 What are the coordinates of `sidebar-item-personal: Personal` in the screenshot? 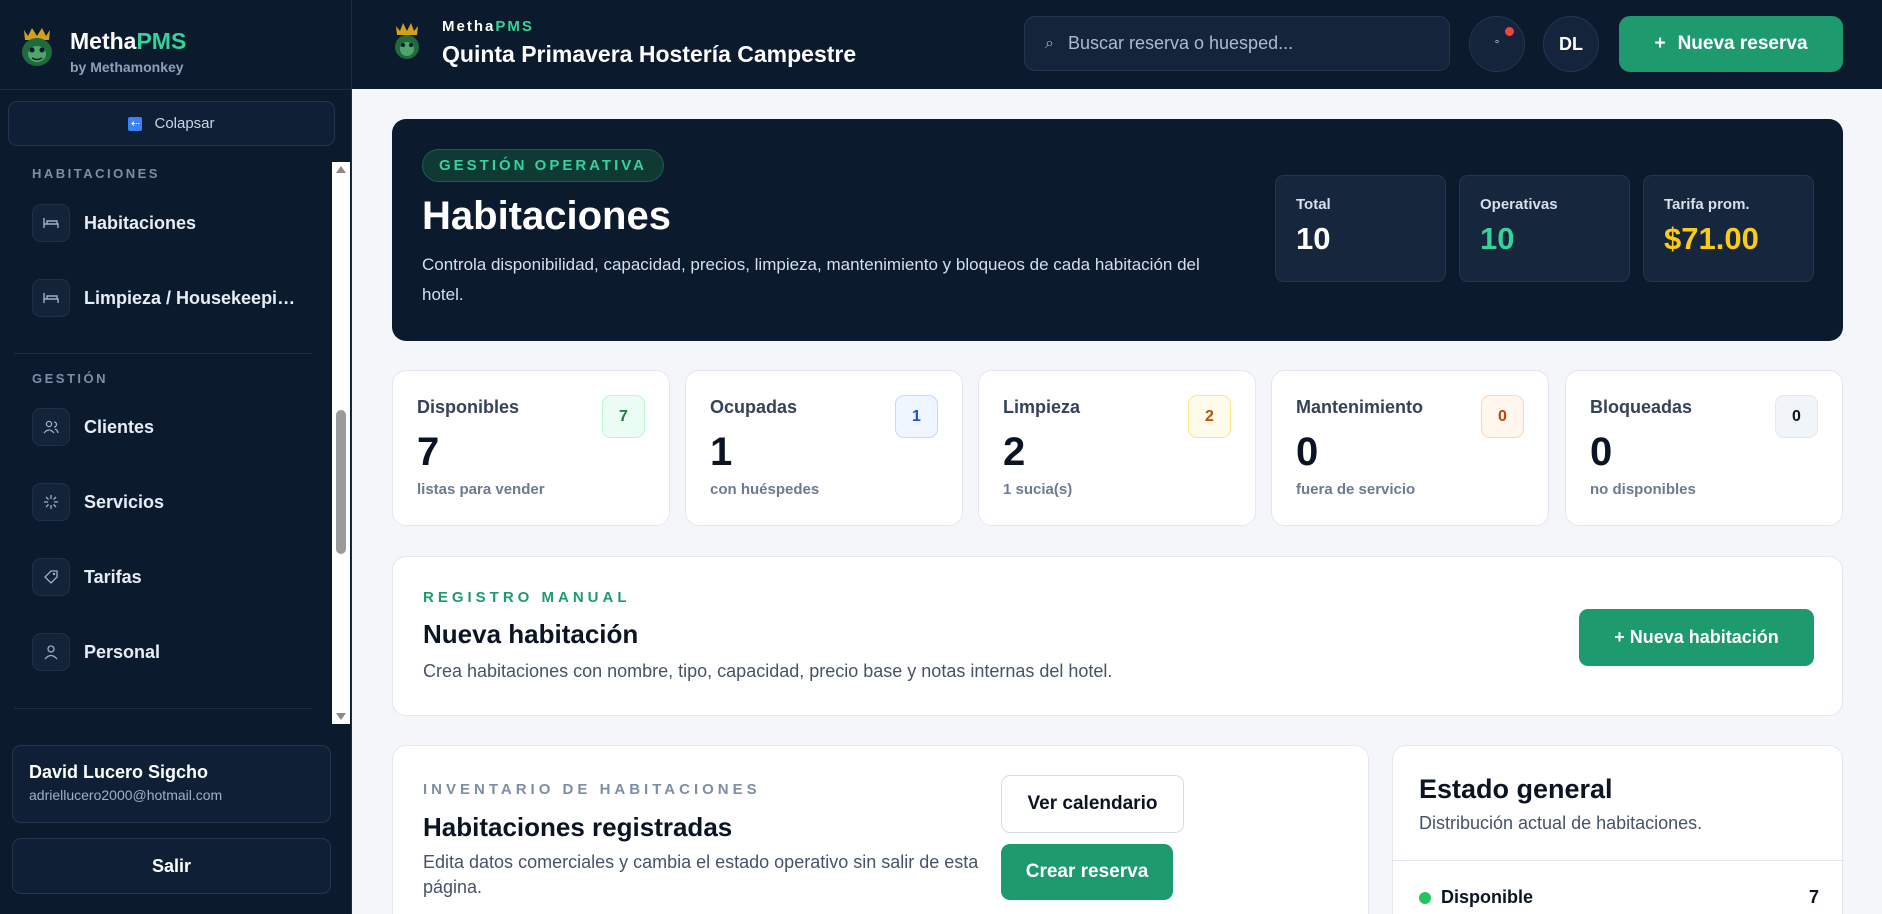 It's located at (167, 652).